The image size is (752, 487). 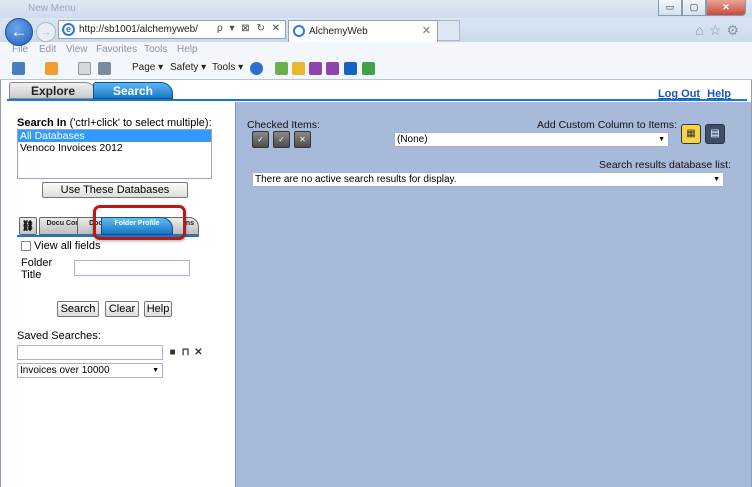 I want to click on minimize-button: ▭, so click(x=670, y=8).